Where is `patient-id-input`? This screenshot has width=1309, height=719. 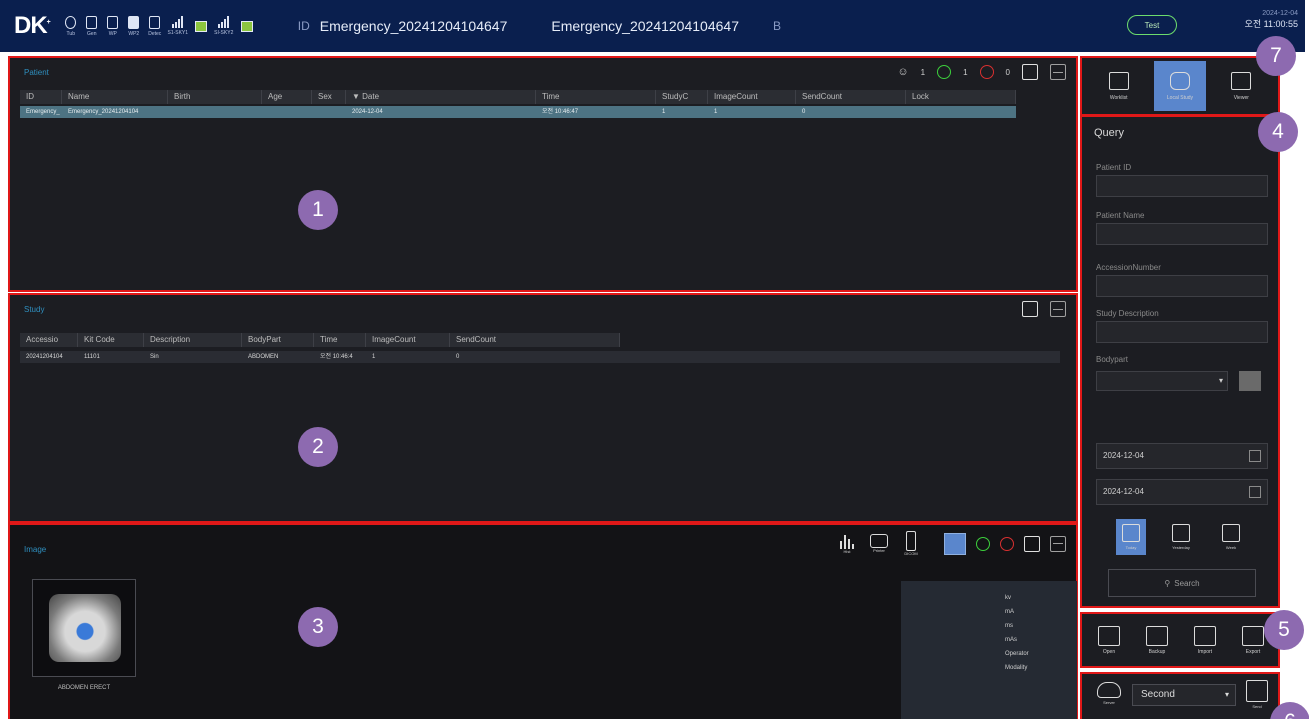 patient-id-input is located at coordinates (1182, 186).